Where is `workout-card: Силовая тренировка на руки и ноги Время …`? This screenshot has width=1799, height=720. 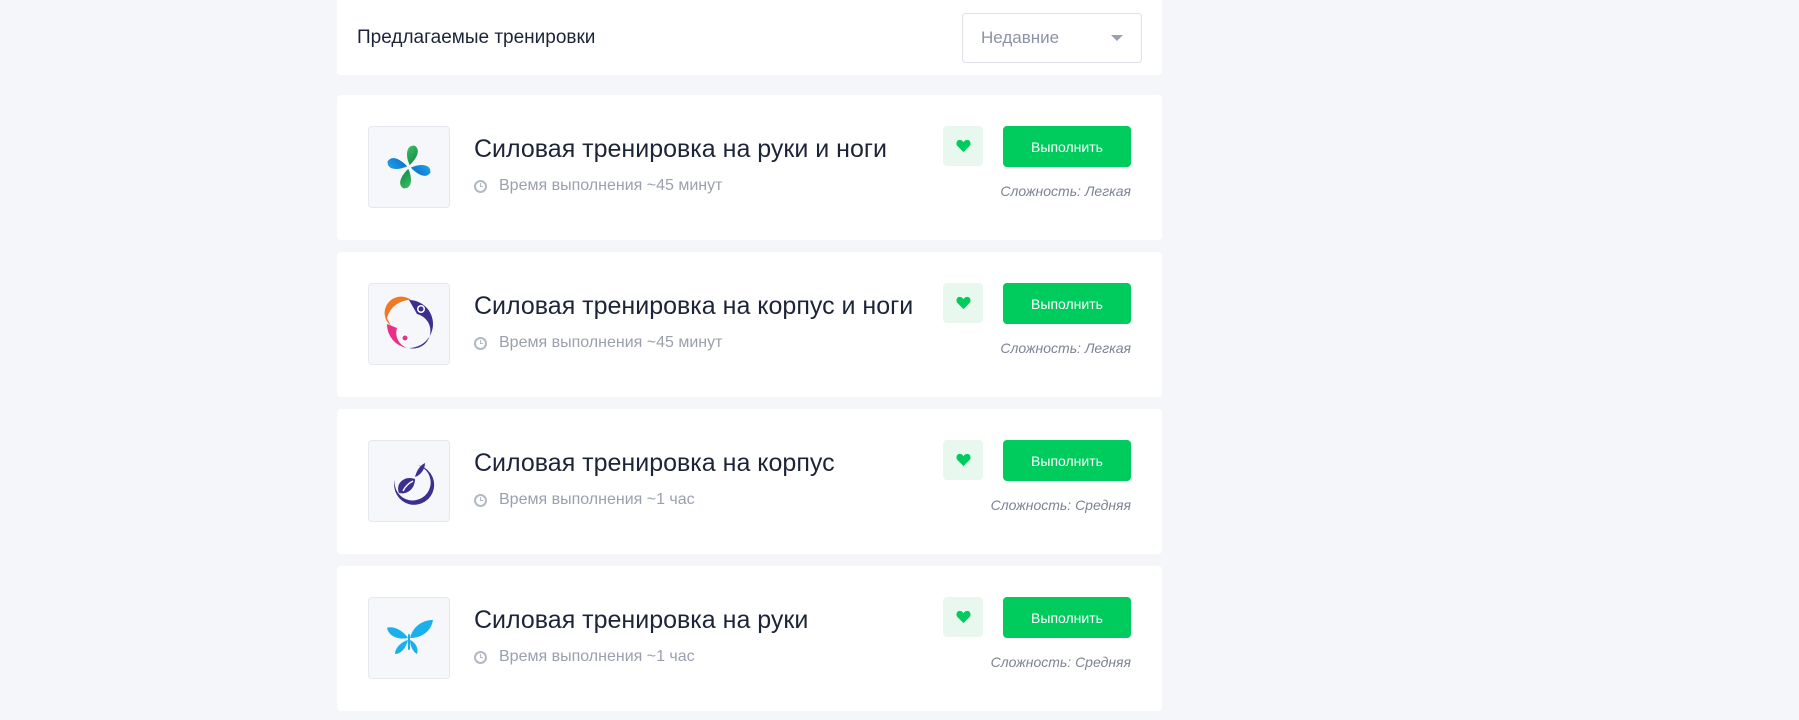 workout-card: Силовая тренировка на руки и ноги Время … is located at coordinates (749, 167).